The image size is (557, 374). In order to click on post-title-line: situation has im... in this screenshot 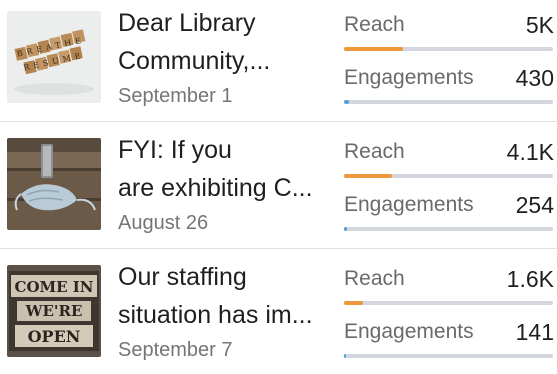, I will do `click(215, 315)`.